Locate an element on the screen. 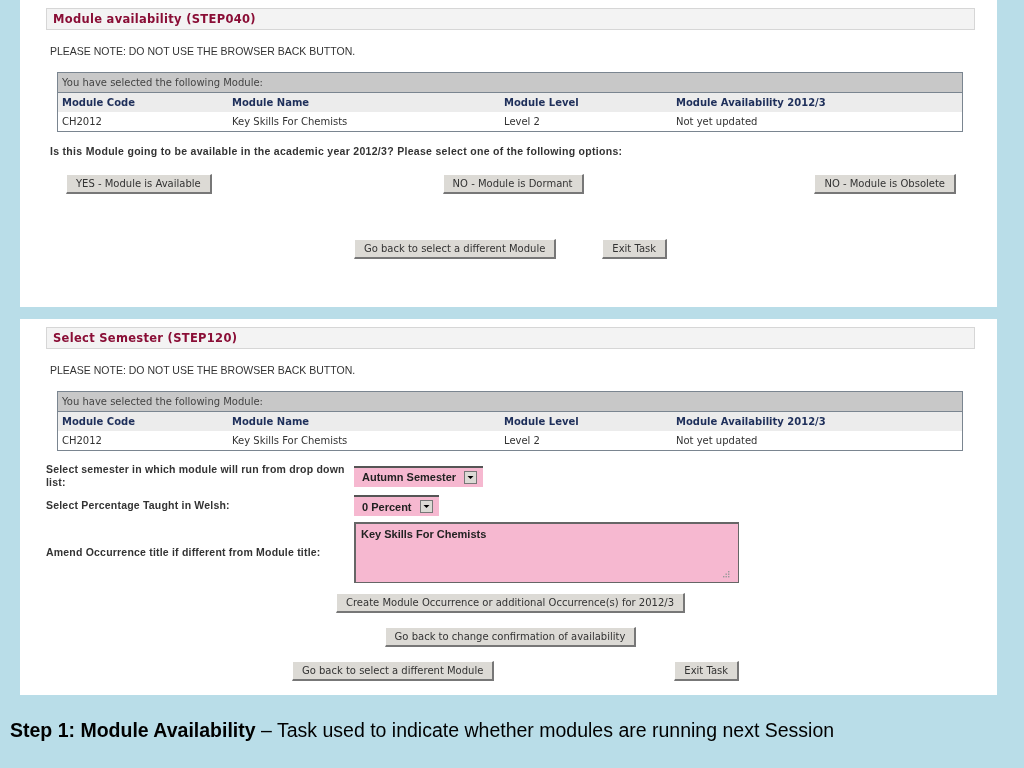 The image size is (1024, 768). dropdown-field: Autumn Semester is located at coordinates (419, 476).